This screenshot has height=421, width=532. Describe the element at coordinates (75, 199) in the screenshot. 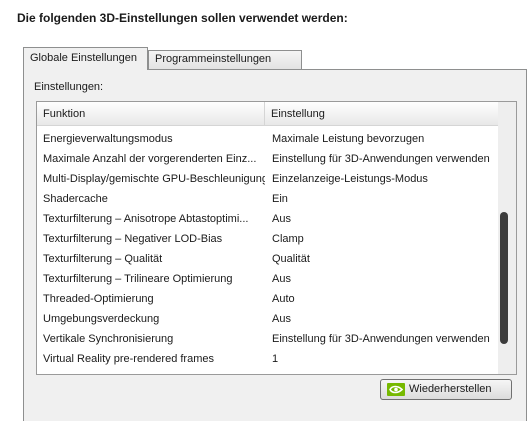

I see `row-feature: Shadercache` at that location.